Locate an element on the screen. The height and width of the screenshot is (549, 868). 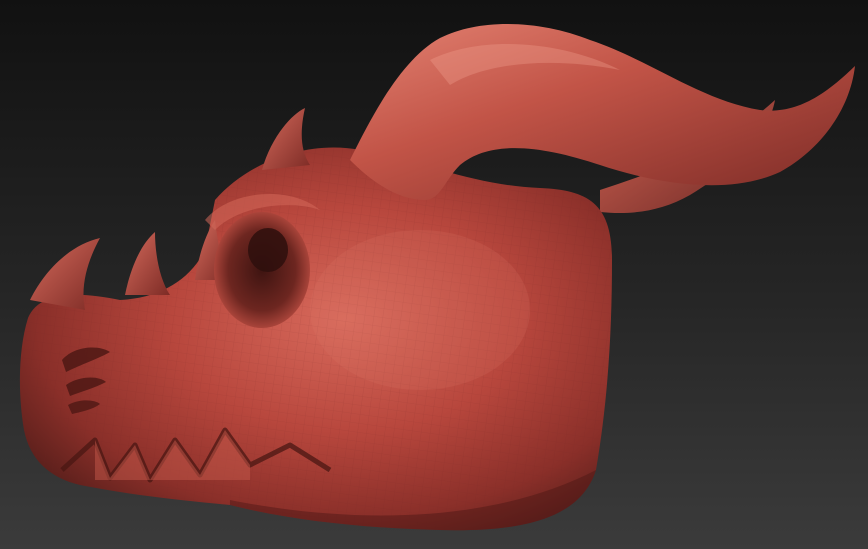
top-spike is located at coordinates (286, 139).